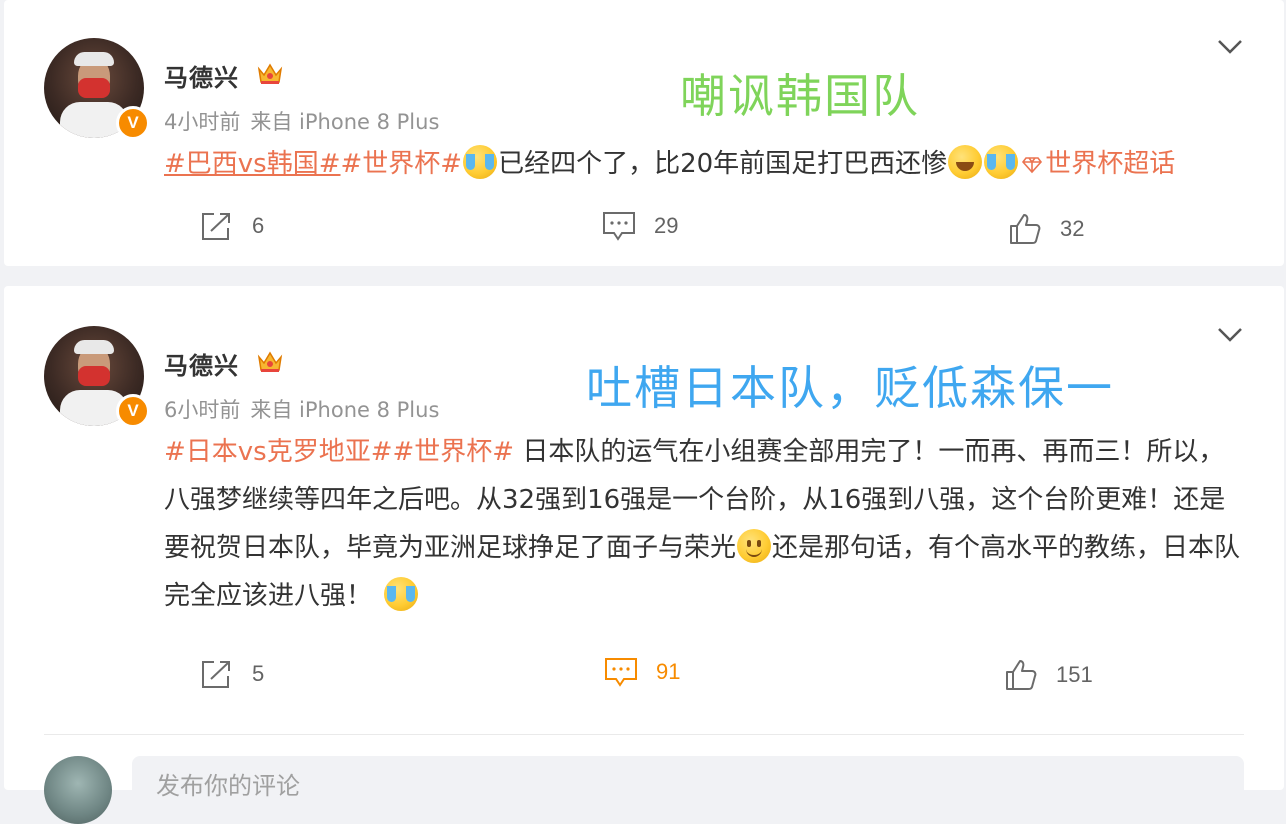  I want to click on comment-count: 91, so click(668, 671).